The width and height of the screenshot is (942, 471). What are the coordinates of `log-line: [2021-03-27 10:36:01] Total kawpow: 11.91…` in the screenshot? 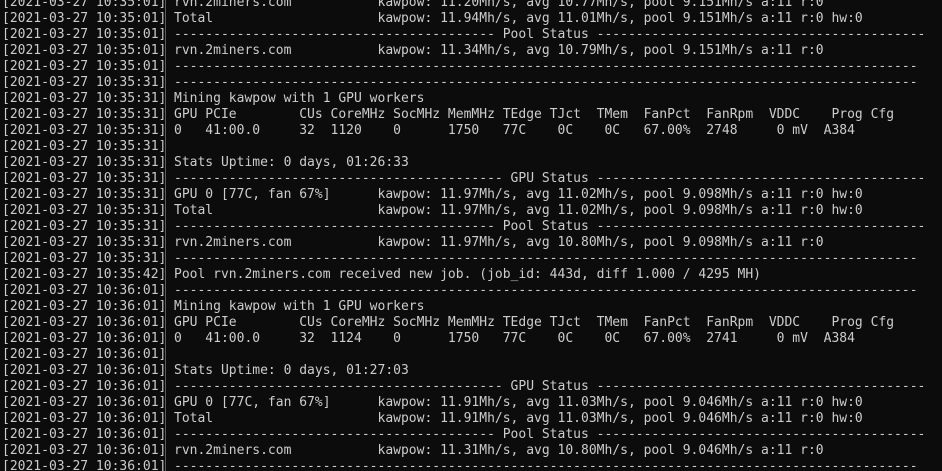 It's located at (471, 419).